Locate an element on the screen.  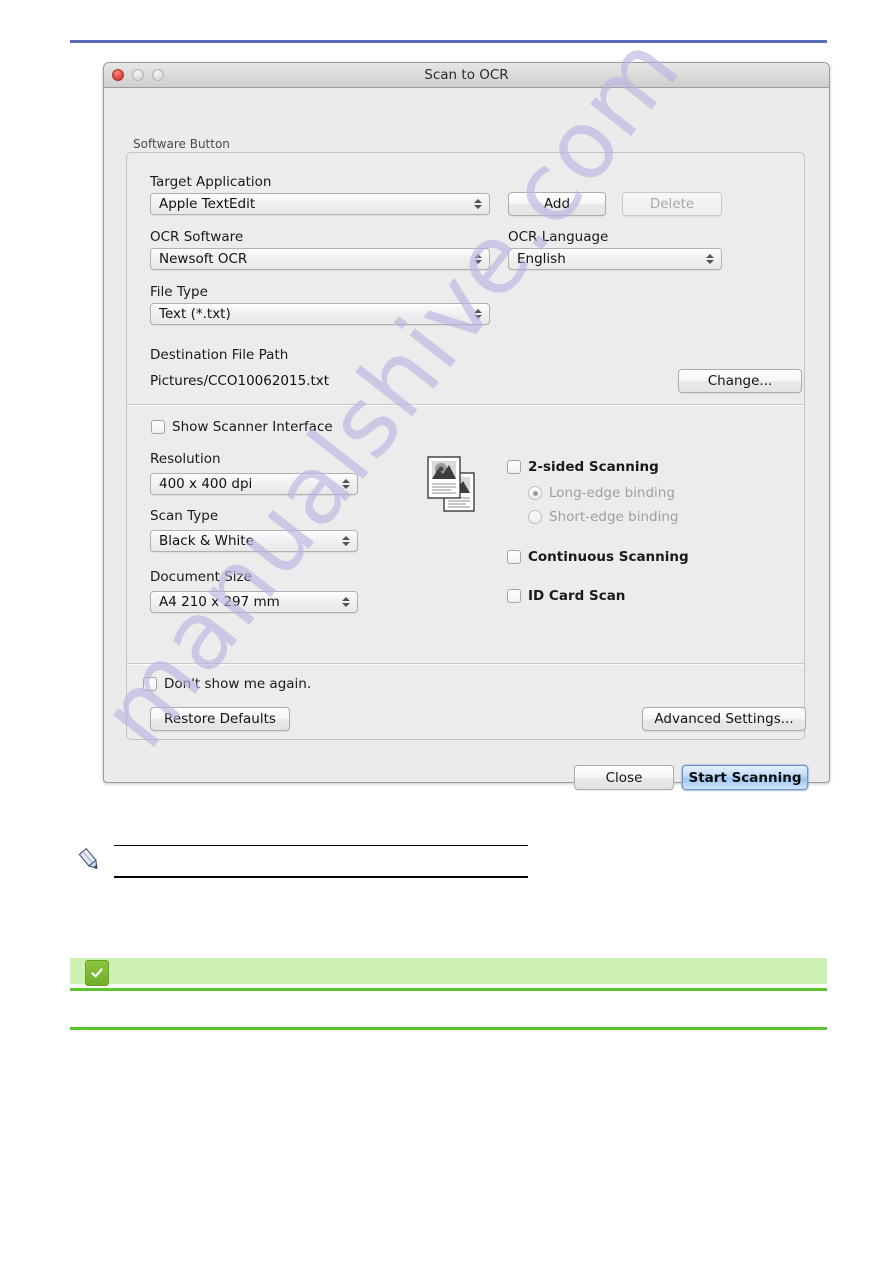
id-card-scan-label: ID Card Scan is located at coordinates (577, 596).